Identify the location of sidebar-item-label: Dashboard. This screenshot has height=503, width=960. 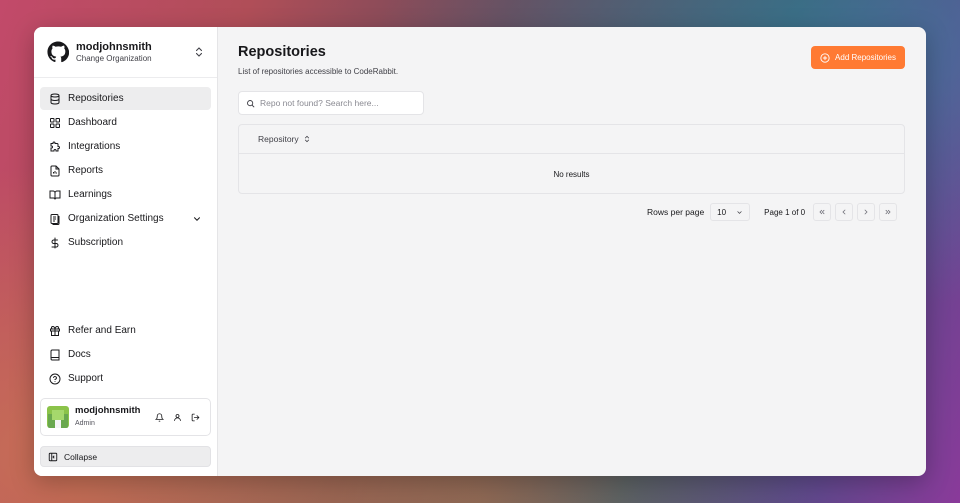
(92, 122).